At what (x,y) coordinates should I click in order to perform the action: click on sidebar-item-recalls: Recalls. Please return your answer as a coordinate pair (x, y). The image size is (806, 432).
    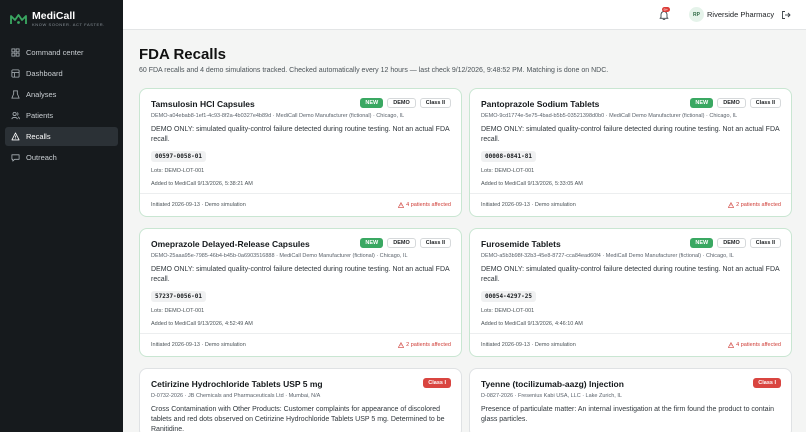
    Looking at the image, I should click on (61, 136).